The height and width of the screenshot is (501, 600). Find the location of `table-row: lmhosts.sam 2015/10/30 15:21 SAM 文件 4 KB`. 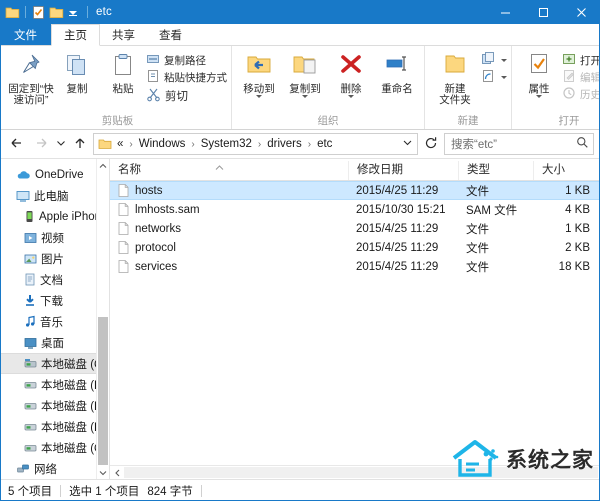

table-row: lmhosts.sam 2015/10/30 15:21 SAM 文件 4 KB is located at coordinates (355, 209).